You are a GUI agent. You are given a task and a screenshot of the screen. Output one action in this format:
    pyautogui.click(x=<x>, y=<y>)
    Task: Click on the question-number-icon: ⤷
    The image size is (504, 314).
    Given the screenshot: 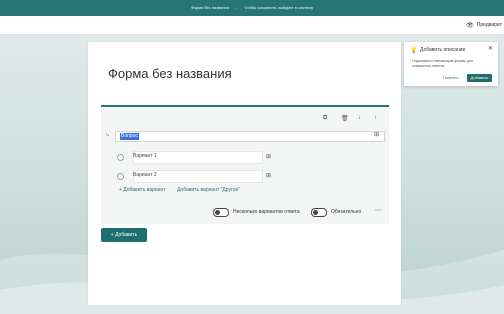 What is the action you would take?
    pyautogui.click(x=107, y=135)
    